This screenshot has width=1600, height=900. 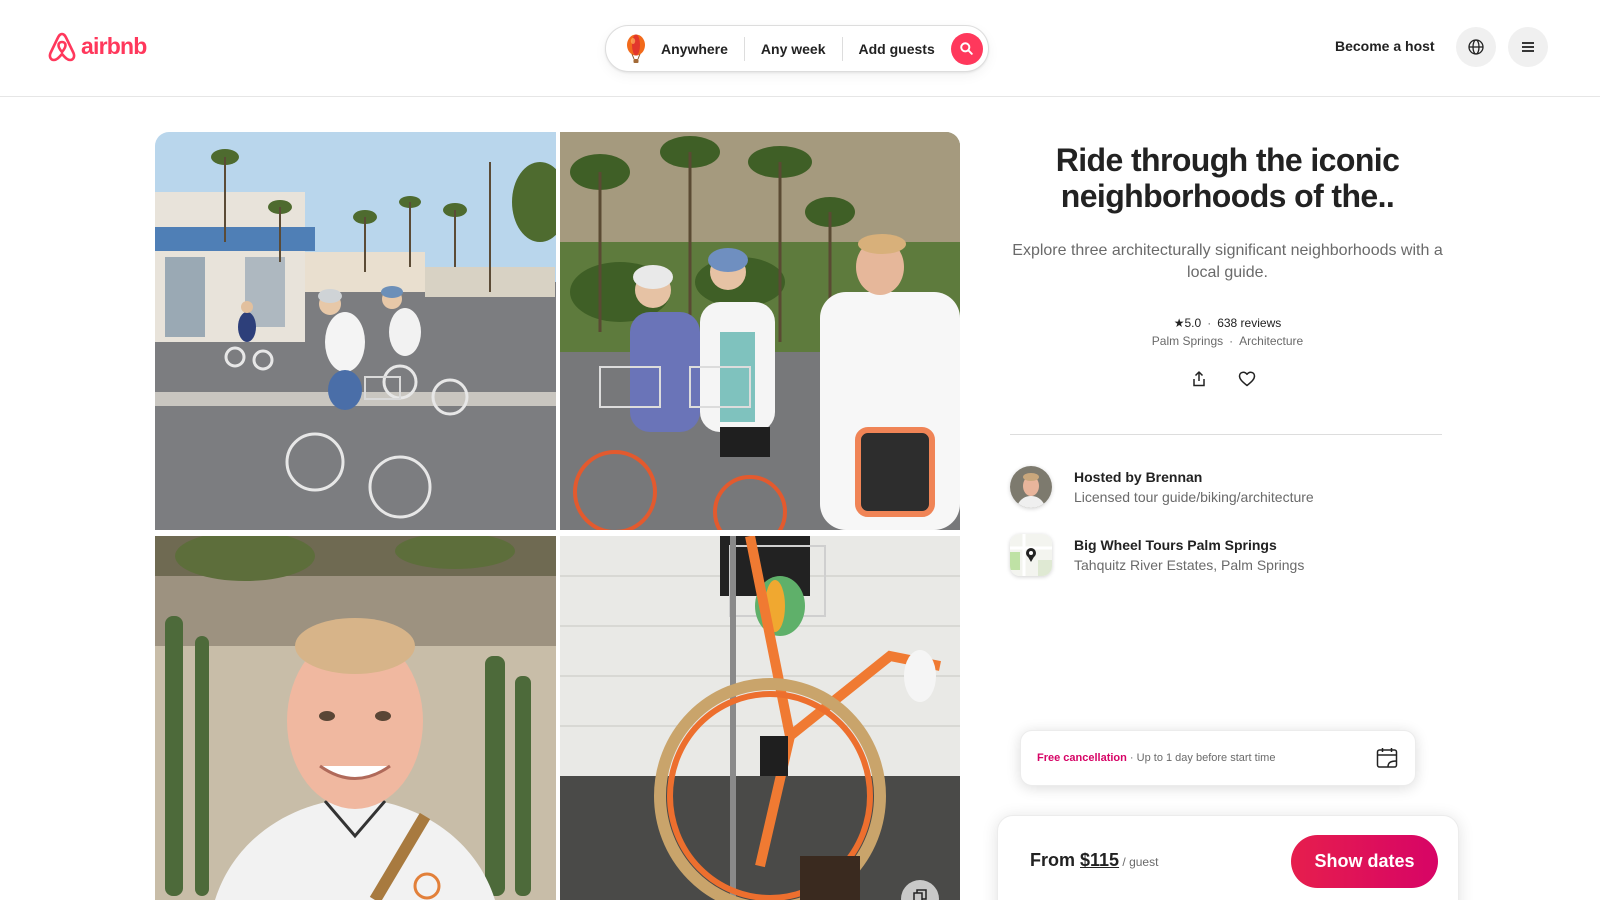 What do you see at coordinates (1247, 379) in the screenshot?
I see `heart-icon` at bounding box center [1247, 379].